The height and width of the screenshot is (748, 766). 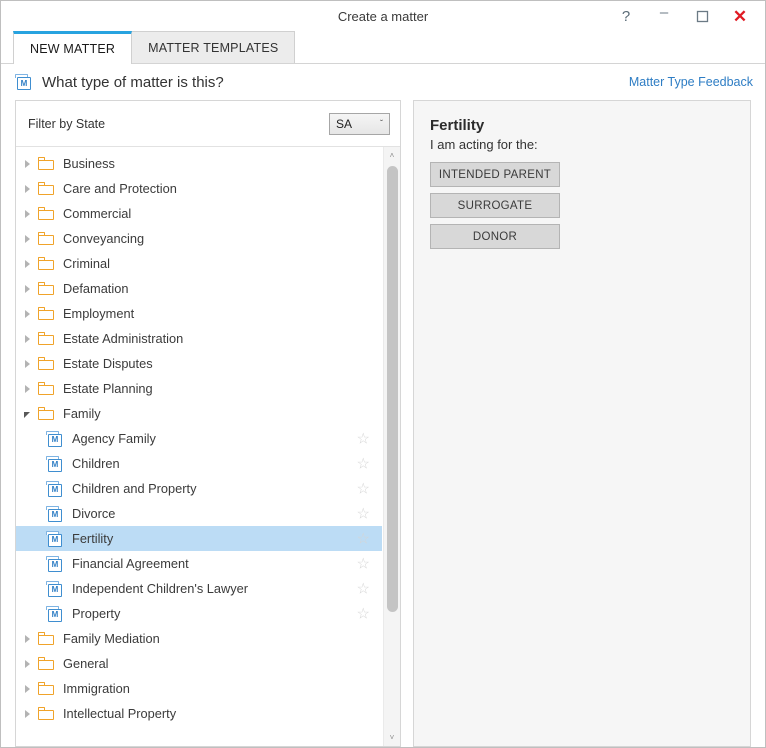 I want to click on scrollbar-track, so click(x=392, y=446).